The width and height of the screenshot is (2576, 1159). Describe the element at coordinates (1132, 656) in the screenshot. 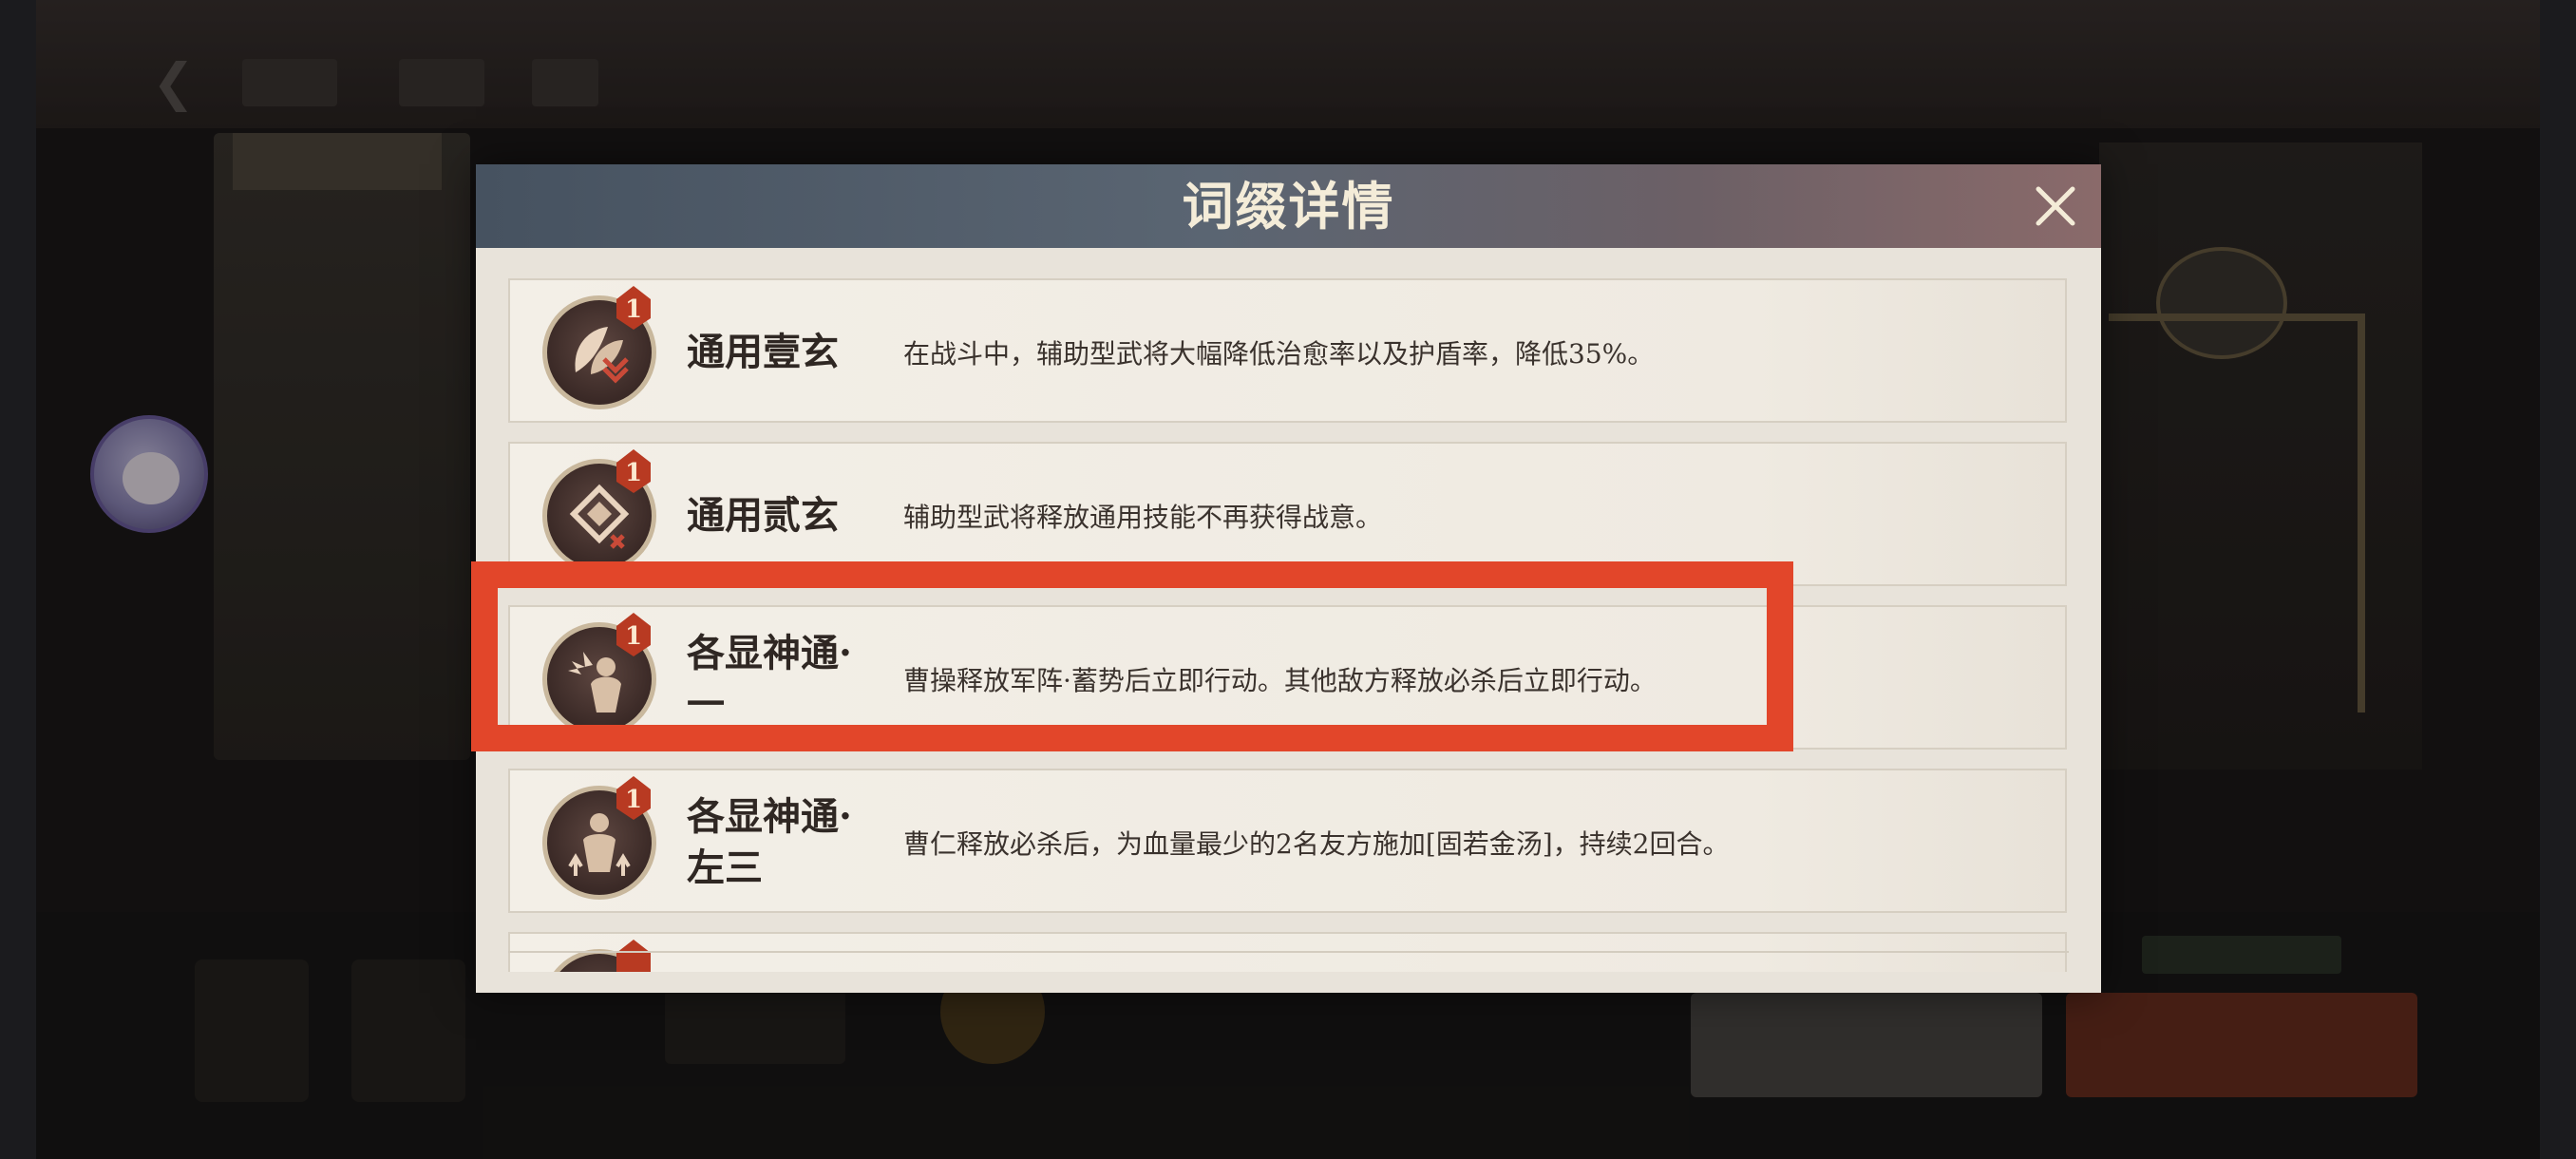

I see `highlight-box` at that location.